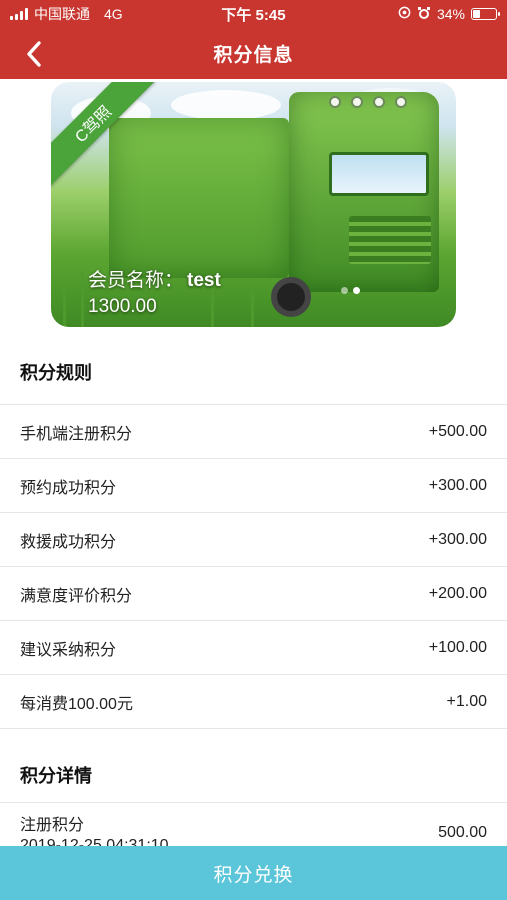  Describe the element at coordinates (52, 825) in the screenshot. I see `detail-label: 注册积分` at that location.